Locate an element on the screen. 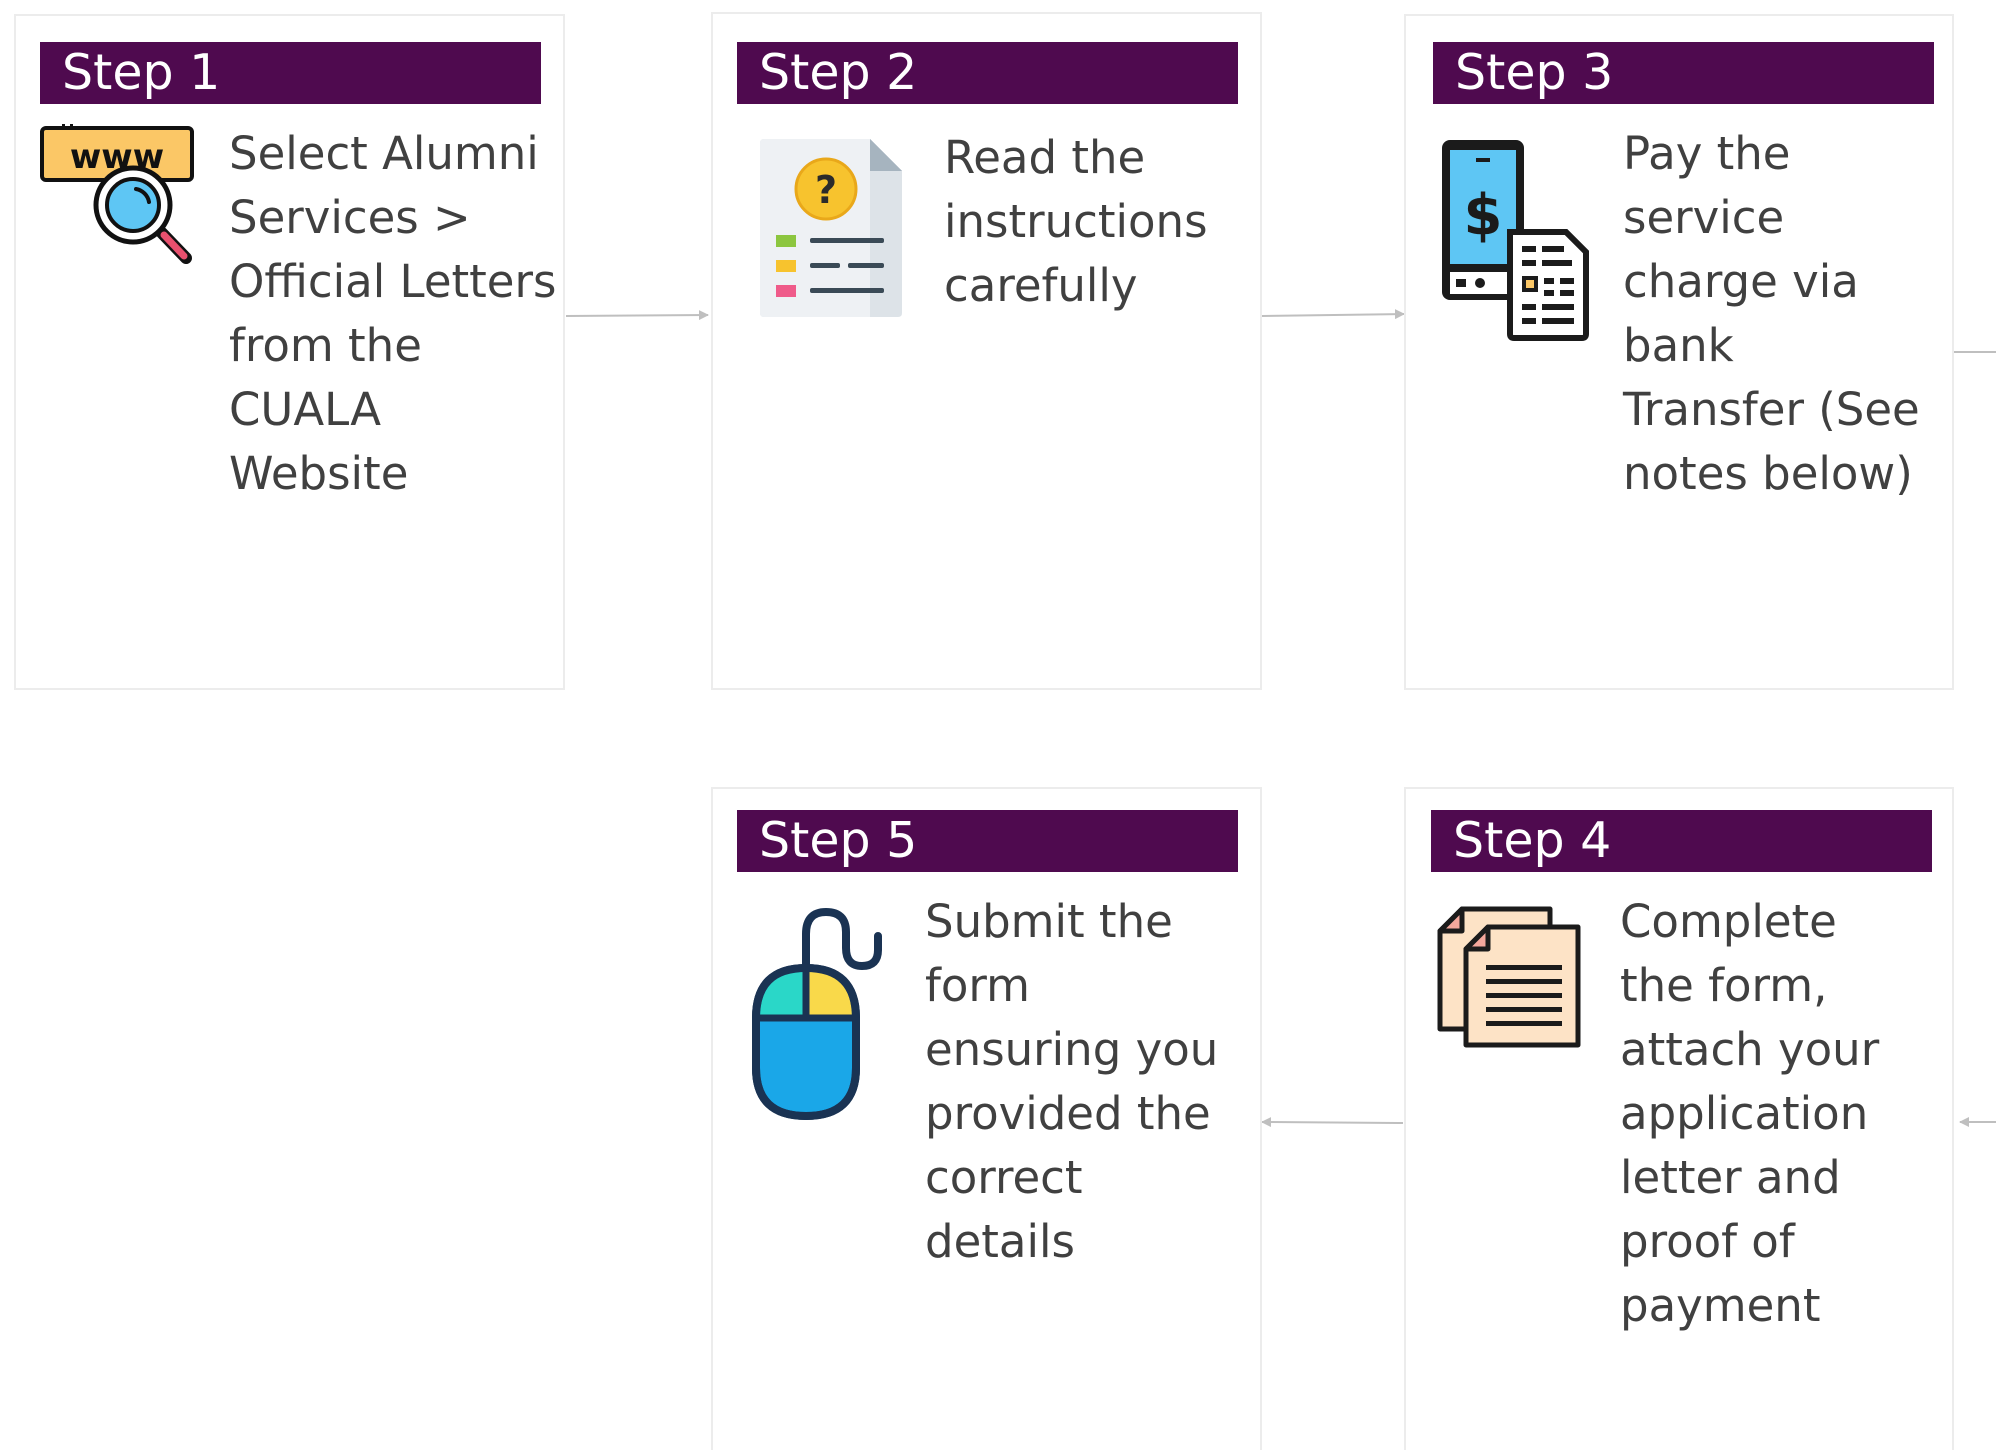 The image size is (1996, 1450). www-search-icon: www is located at coordinates (118, 195).